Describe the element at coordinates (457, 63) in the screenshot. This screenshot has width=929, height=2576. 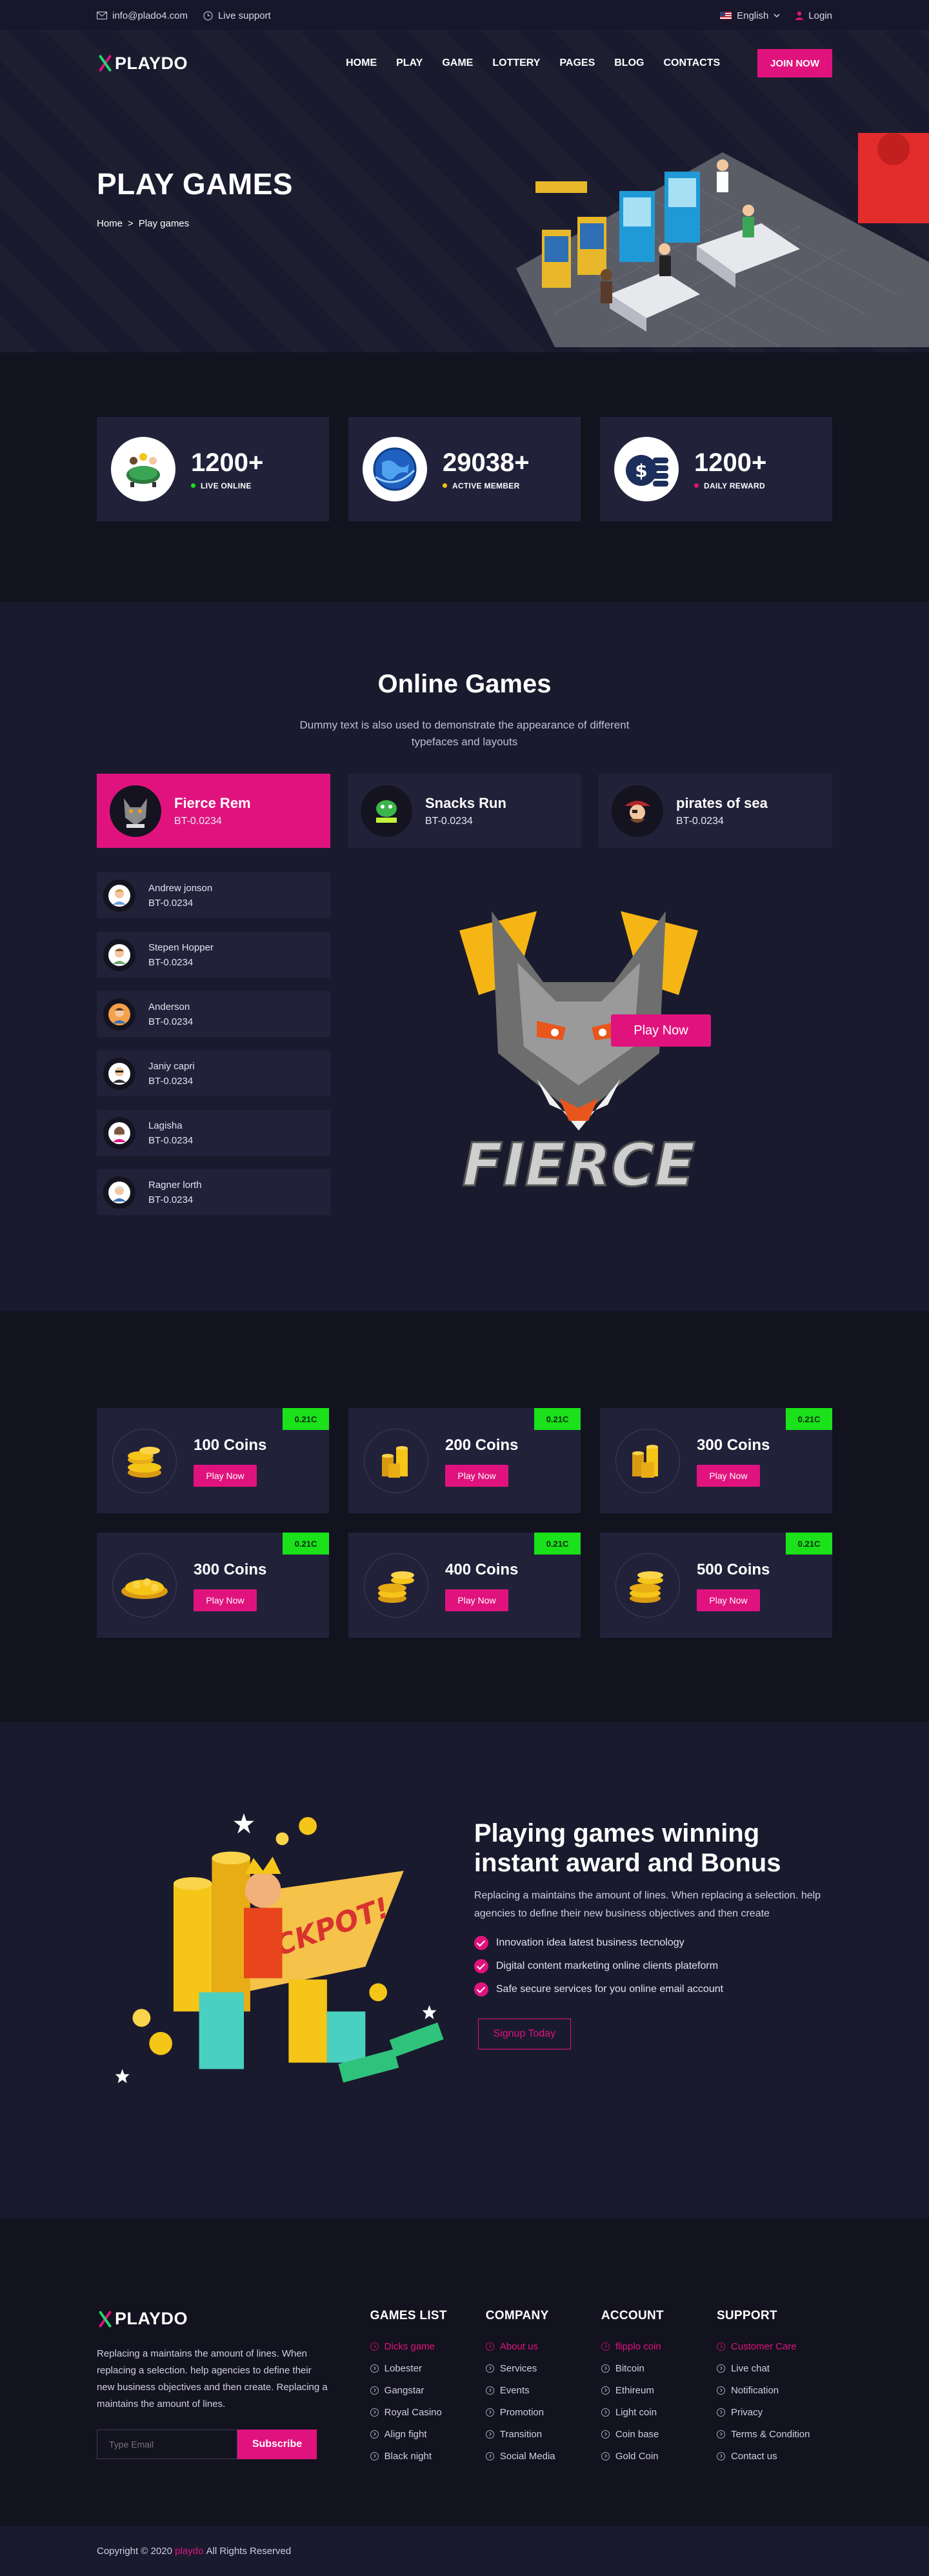
I see `nav-game: GAME` at that location.